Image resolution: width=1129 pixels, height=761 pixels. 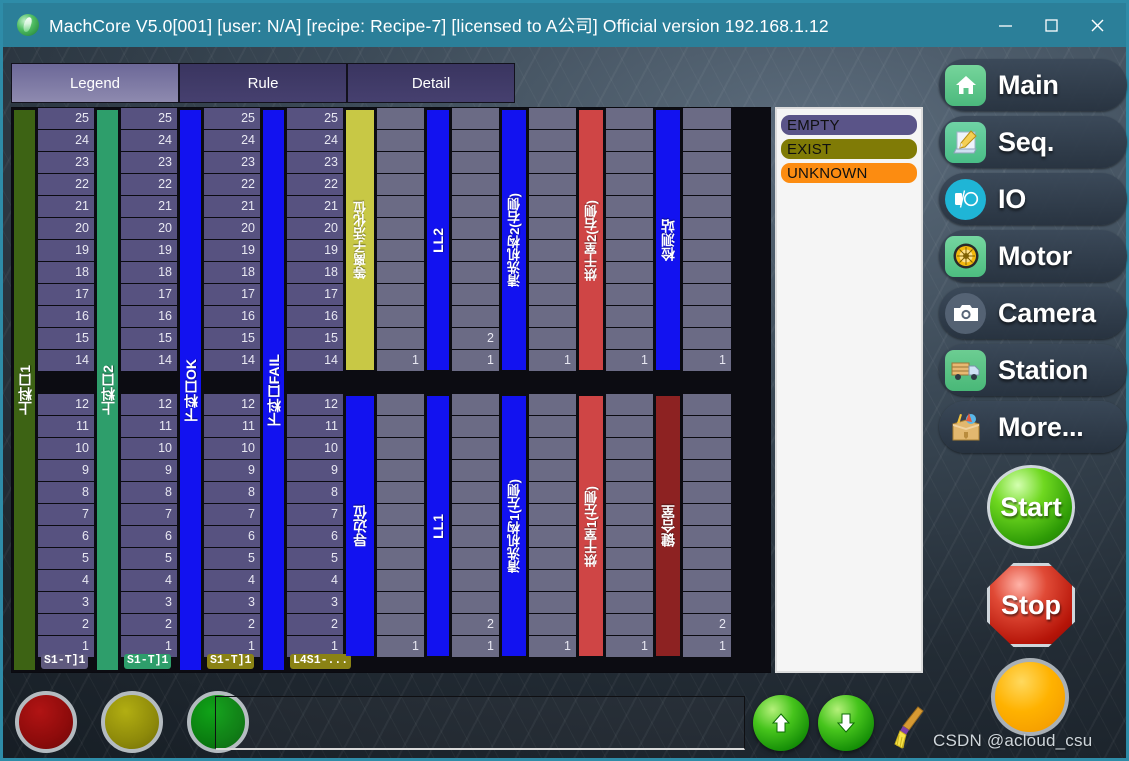 I want to click on maximize-icon, so click(x=1051, y=25).